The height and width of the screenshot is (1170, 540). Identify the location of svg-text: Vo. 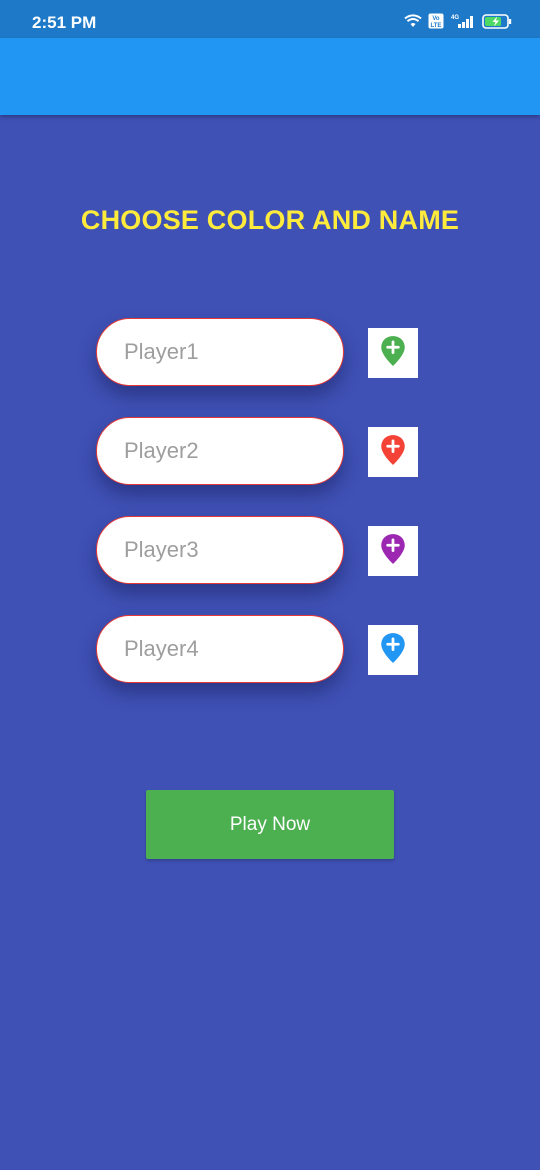
(436, 19).